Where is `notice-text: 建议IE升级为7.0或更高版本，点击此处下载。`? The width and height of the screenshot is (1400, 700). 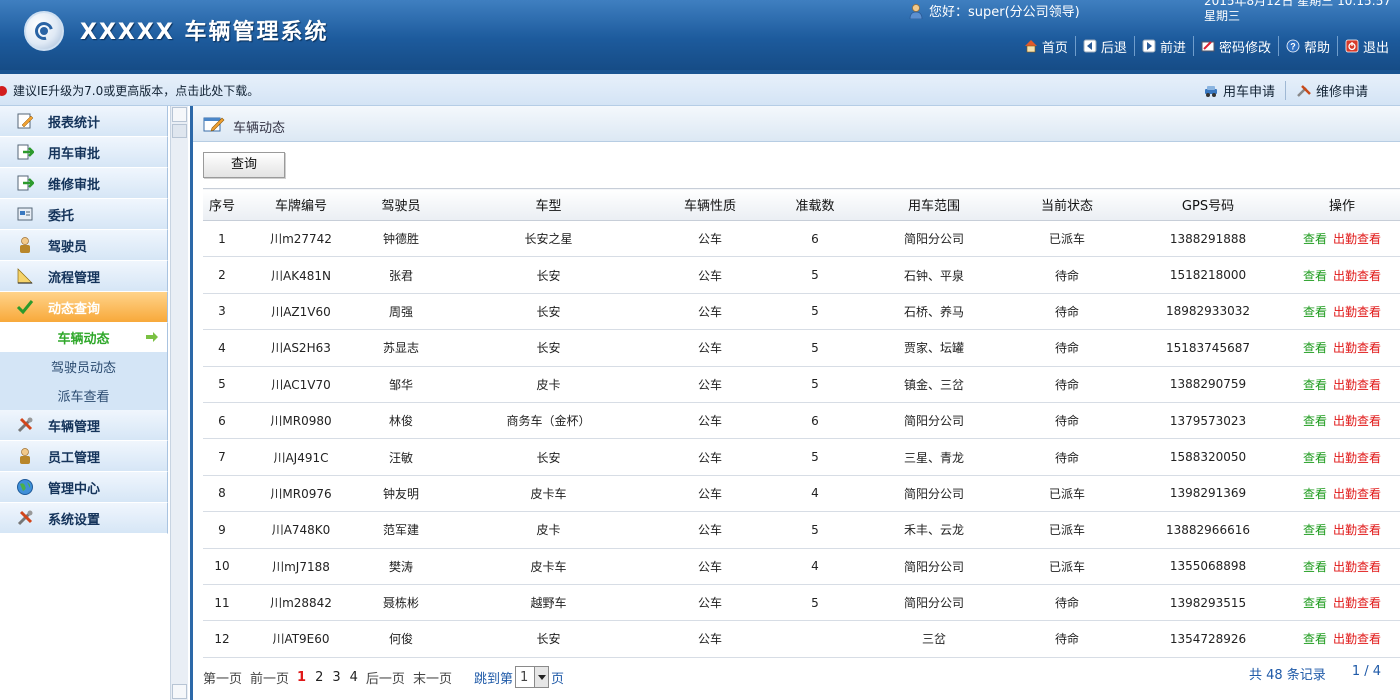
notice-text: 建议IE升级为7.0或更高版本，点击此处下载。 is located at coordinates (136, 90).